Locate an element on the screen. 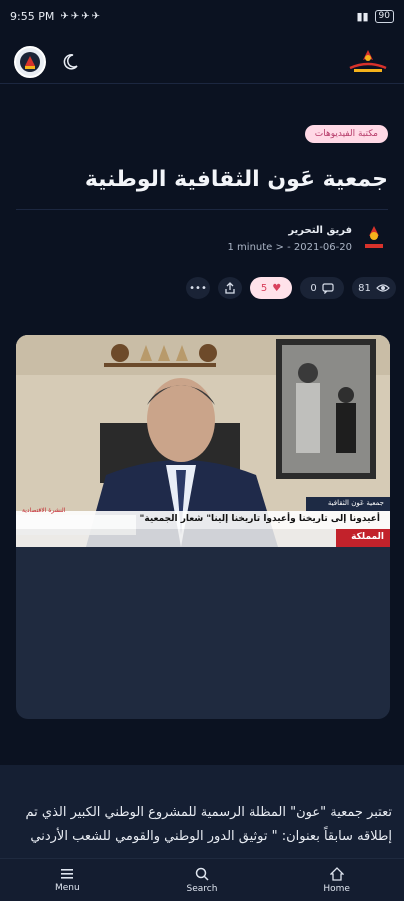  bottom-navigation: Menu Search Home is located at coordinates (202, 879).